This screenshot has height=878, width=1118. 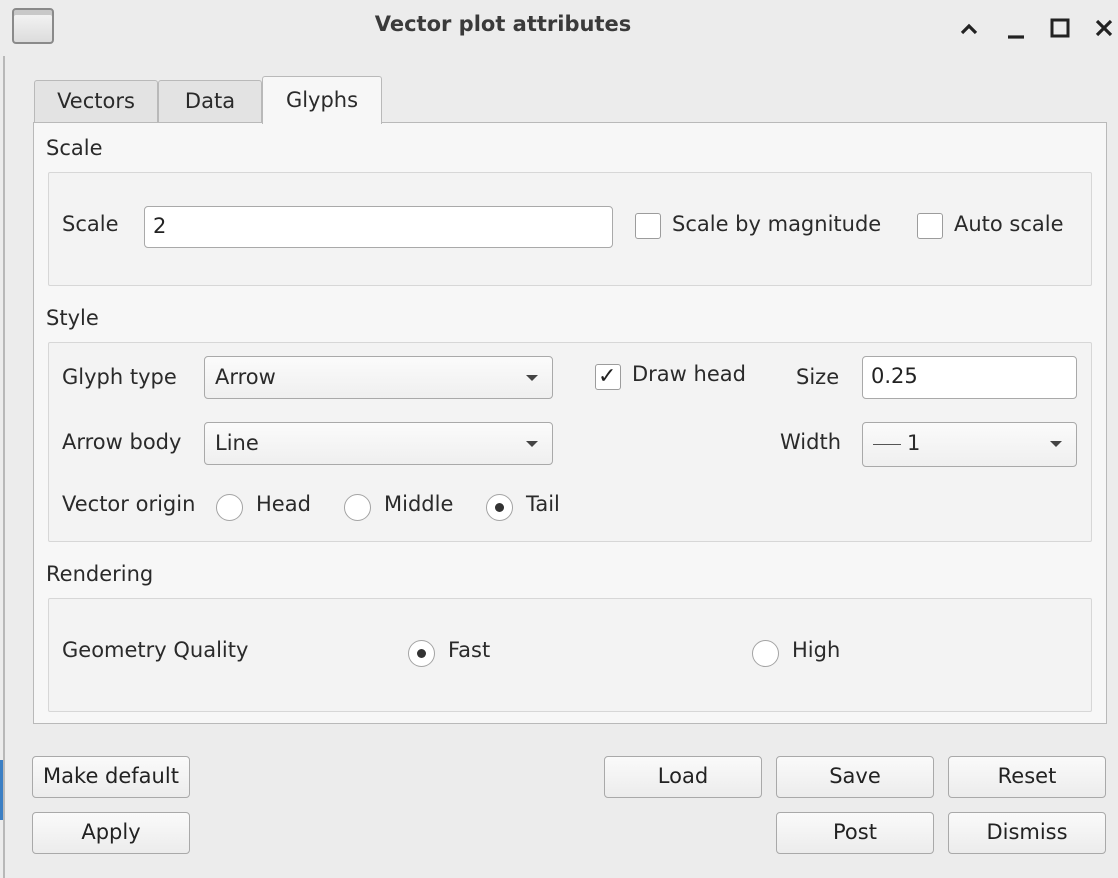 What do you see at coordinates (1027, 833) in the screenshot?
I see `dismiss-button: Dismiss` at bounding box center [1027, 833].